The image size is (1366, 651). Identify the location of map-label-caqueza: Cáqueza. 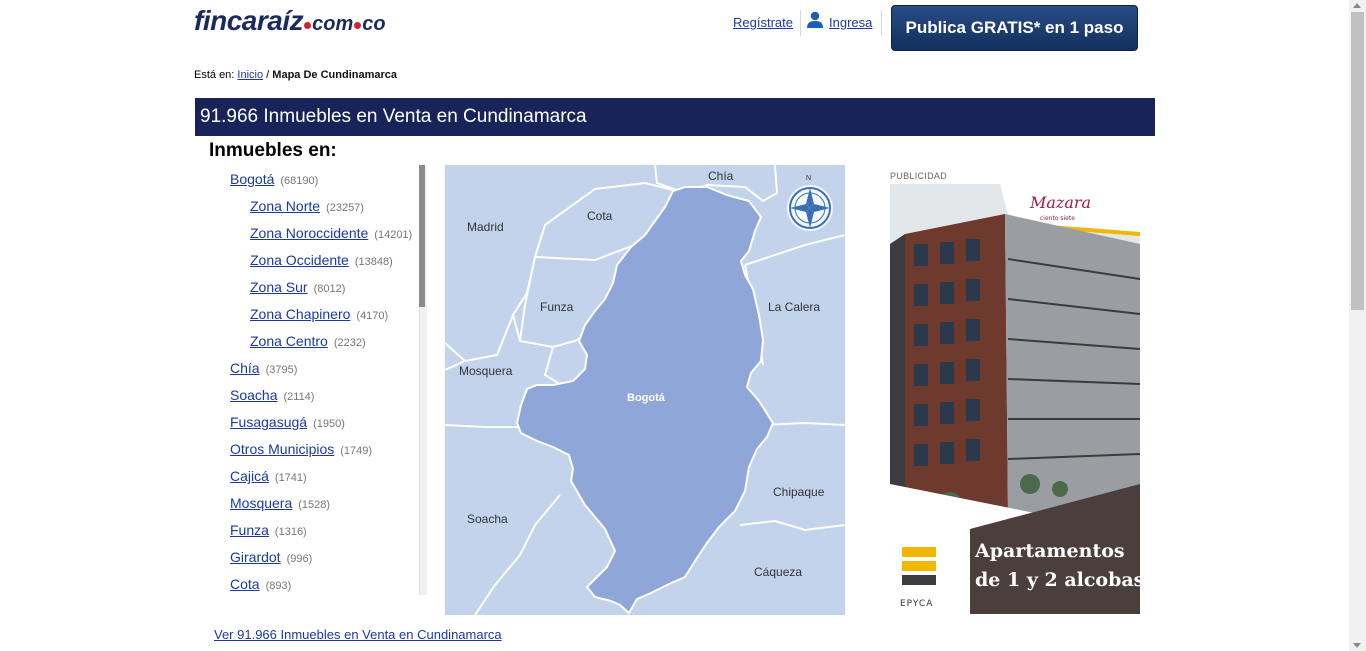
(778, 572).